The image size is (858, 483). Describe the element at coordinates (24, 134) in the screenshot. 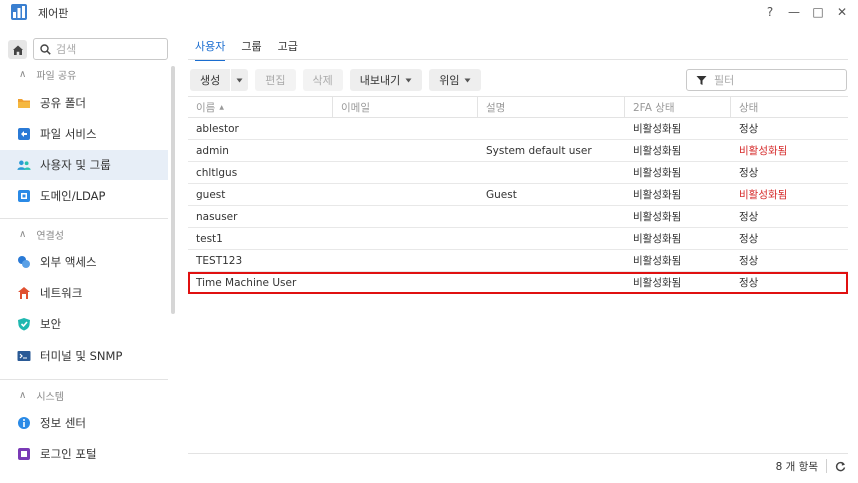

I see `file-service-icon` at that location.